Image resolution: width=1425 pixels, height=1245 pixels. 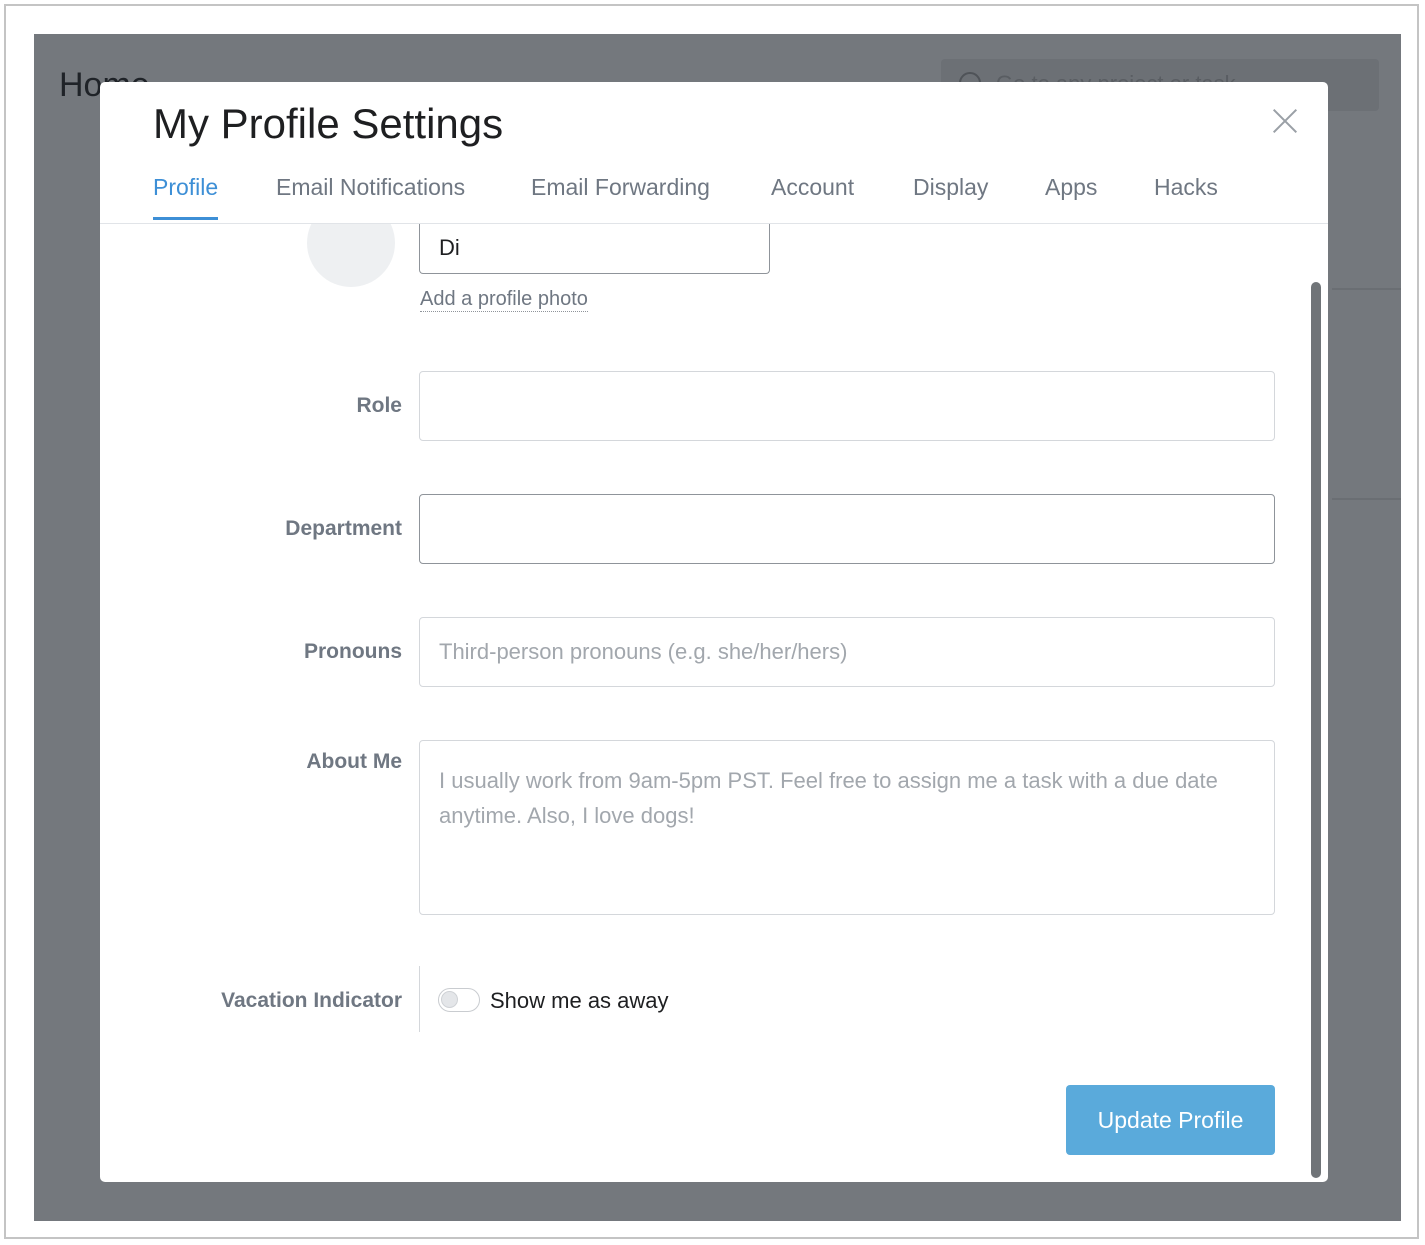 I want to click on vacation-toggle, so click(x=459, y=1000).